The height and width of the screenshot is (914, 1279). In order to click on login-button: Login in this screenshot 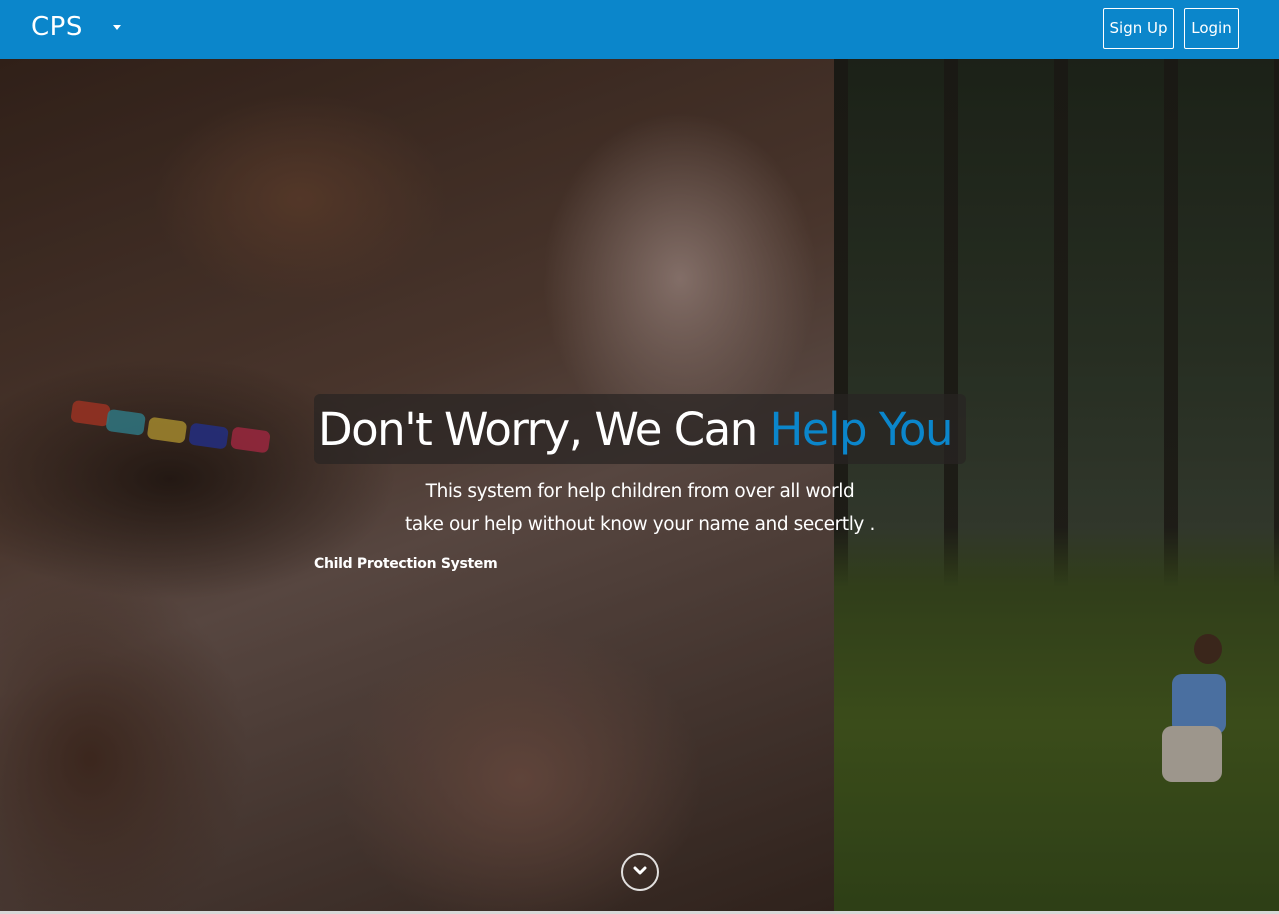, I will do `click(1211, 28)`.